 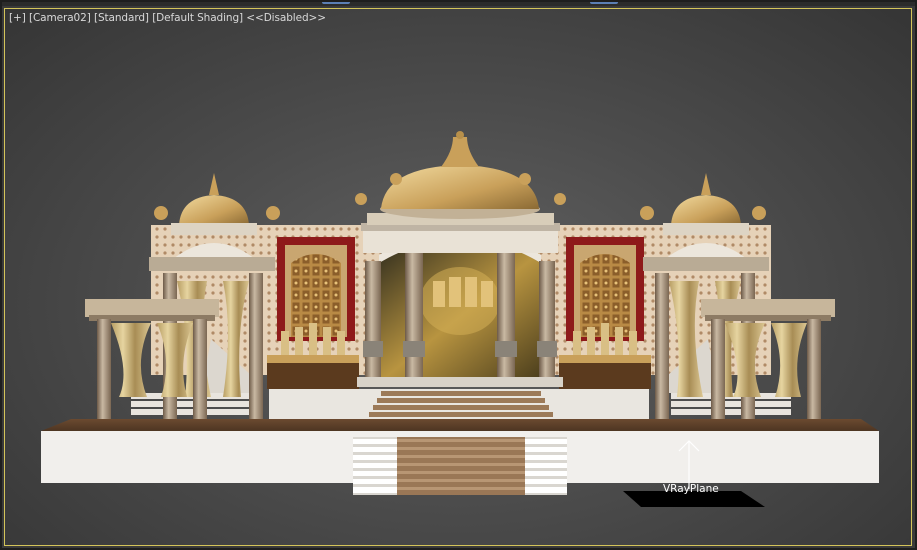 What do you see at coordinates (691, 489) in the screenshot?
I see `vray-plane-label: VRayPlane` at bounding box center [691, 489].